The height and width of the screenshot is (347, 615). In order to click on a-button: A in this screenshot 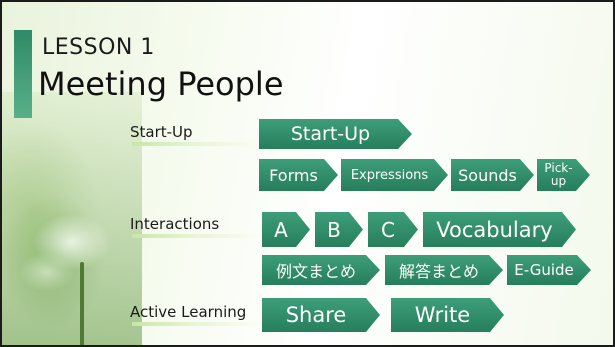, I will do `click(286, 229)`.